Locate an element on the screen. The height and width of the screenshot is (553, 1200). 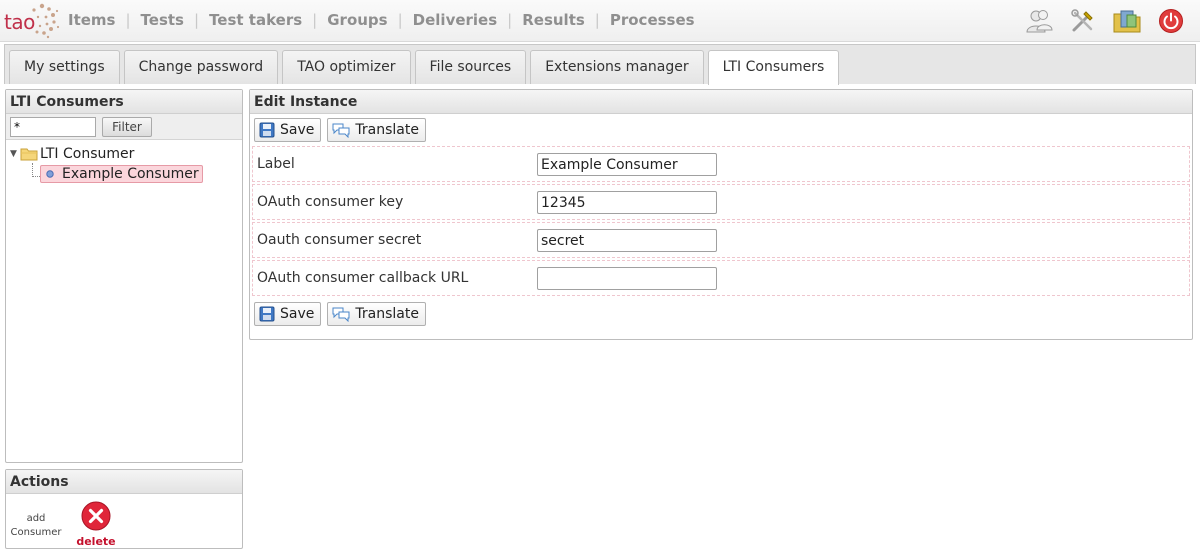
tools-icon is located at coordinates (1083, 21).